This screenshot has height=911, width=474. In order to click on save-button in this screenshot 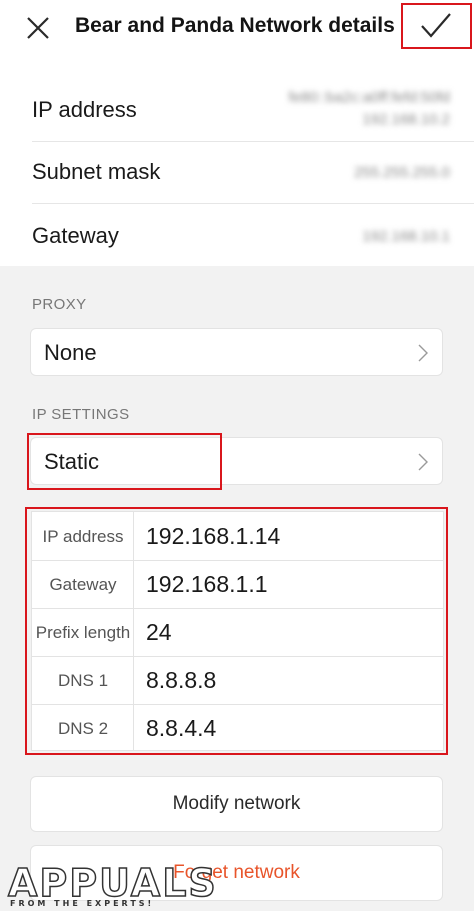, I will do `click(436, 26)`.